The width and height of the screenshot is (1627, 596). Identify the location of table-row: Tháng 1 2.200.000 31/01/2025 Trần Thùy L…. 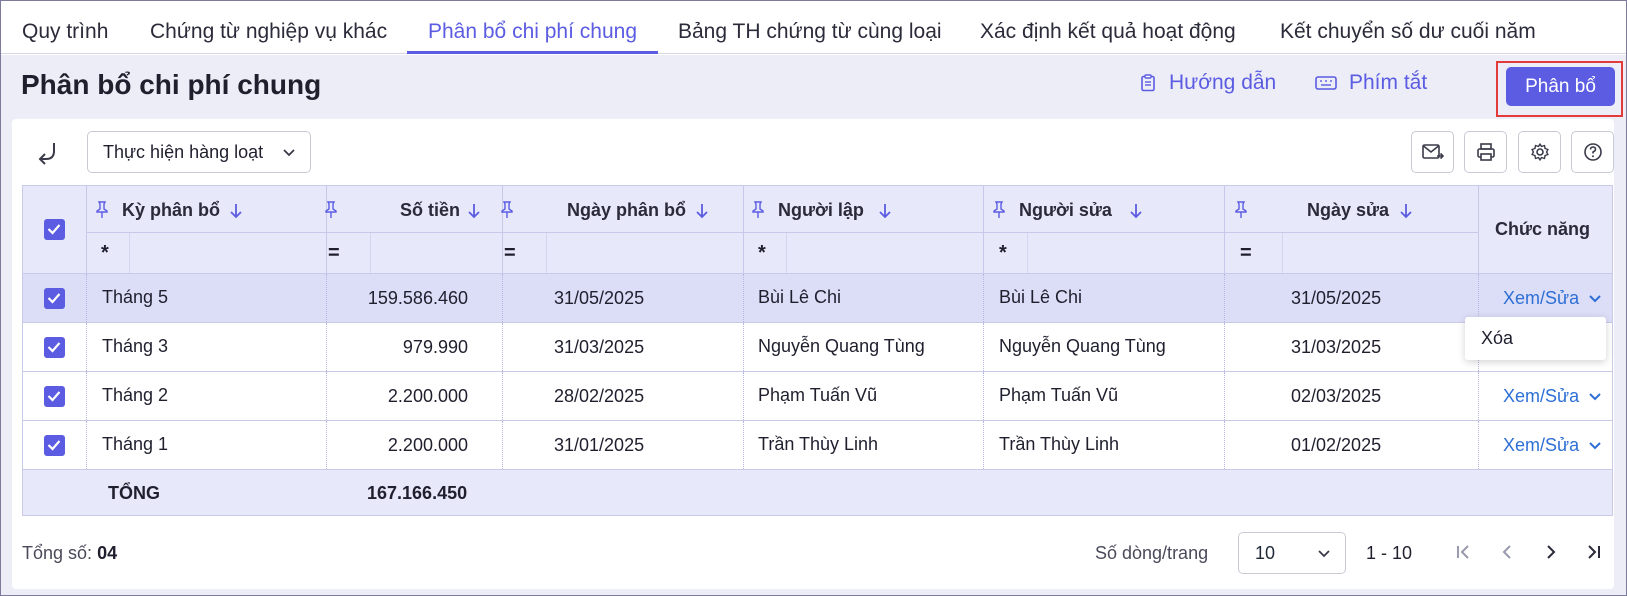
(817, 444).